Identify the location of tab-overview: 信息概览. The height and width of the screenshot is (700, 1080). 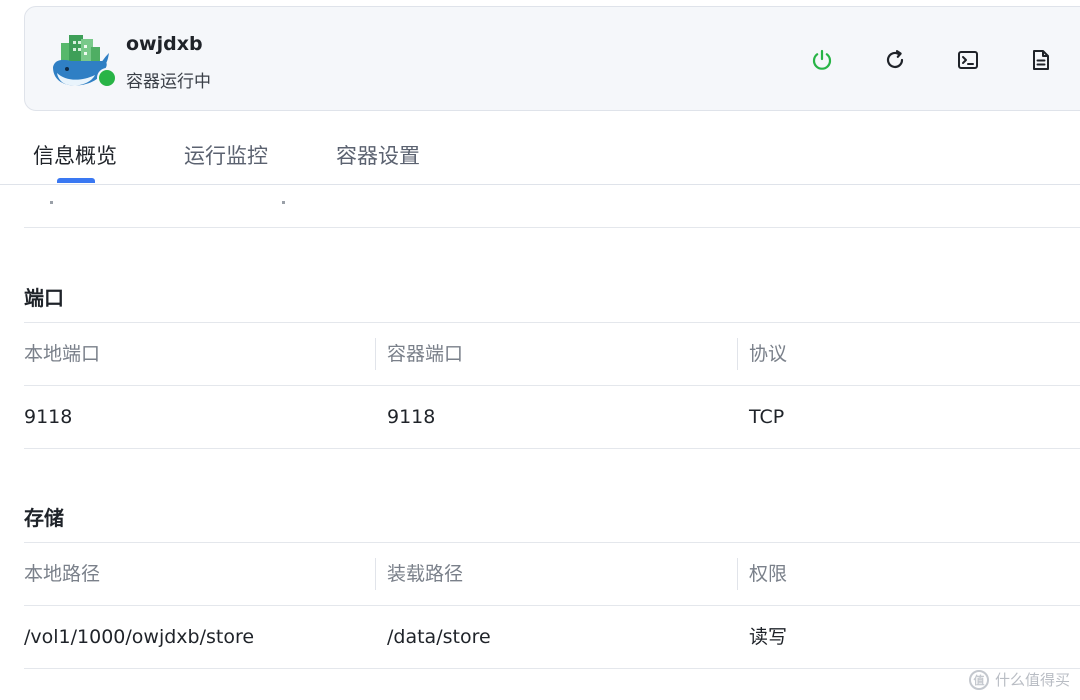
(75, 155).